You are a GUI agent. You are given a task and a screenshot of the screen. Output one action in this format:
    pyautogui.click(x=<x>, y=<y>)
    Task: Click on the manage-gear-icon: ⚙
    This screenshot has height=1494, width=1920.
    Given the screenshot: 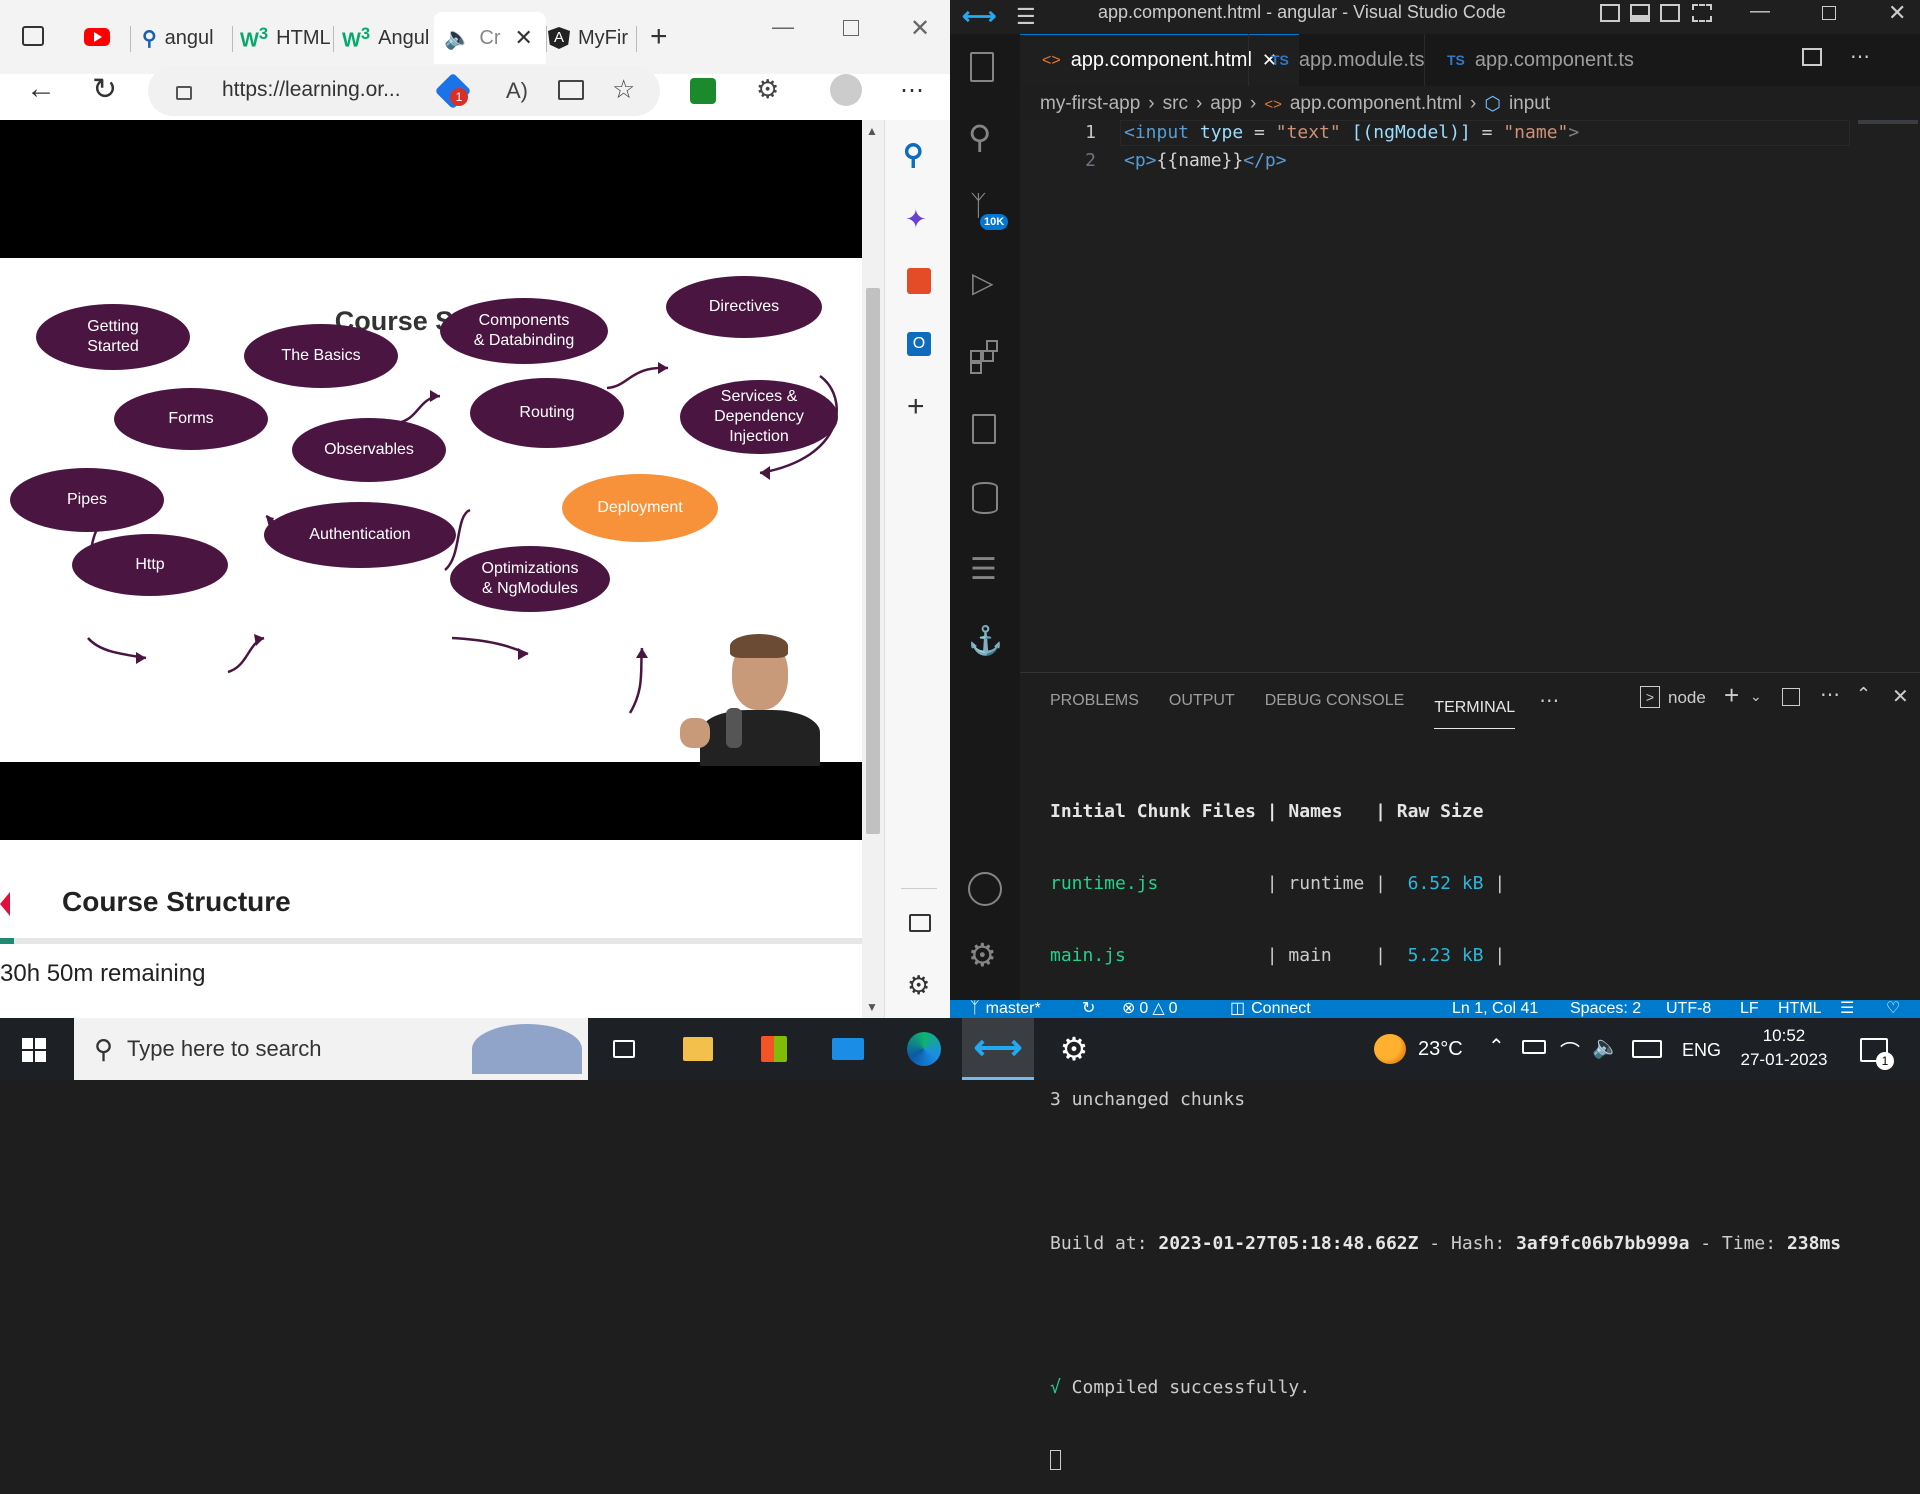 What is the action you would take?
    pyautogui.click(x=982, y=955)
    